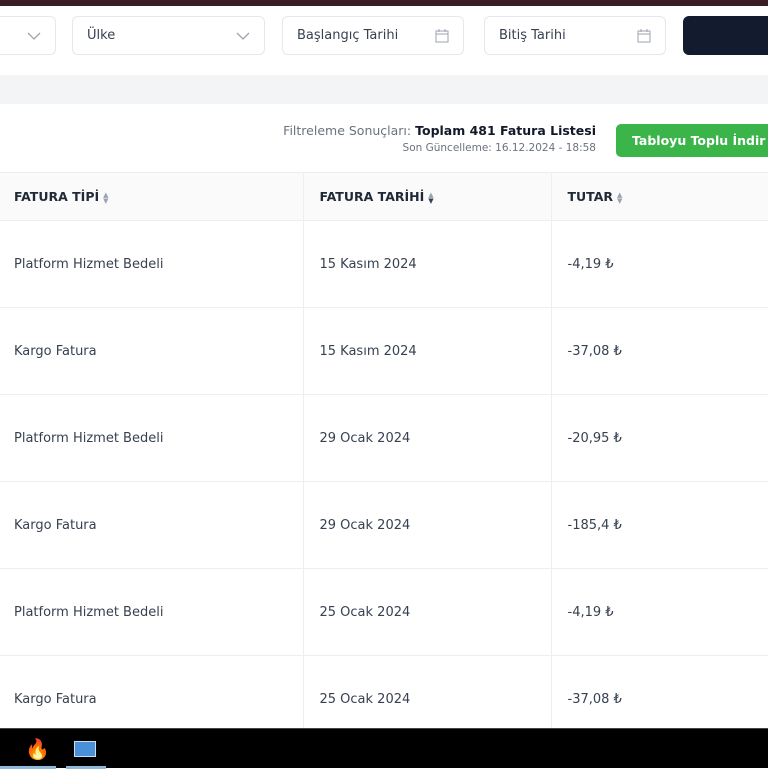 Image resolution: width=768 pixels, height=769 pixels. Describe the element at coordinates (692, 140) in the screenshot. I see `download-all-button: Tabloyu Toplu İndir` at that location.